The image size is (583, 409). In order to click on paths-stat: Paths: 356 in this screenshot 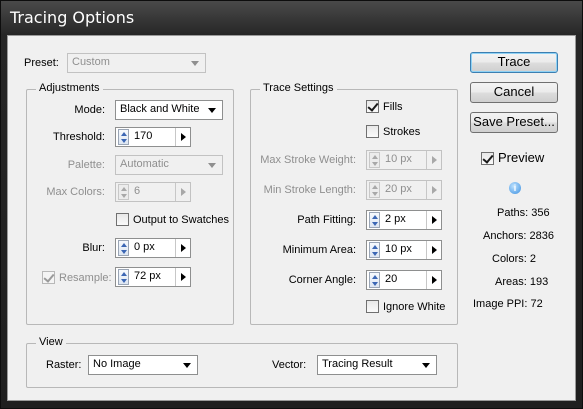, I will do `click(523, 213)`.